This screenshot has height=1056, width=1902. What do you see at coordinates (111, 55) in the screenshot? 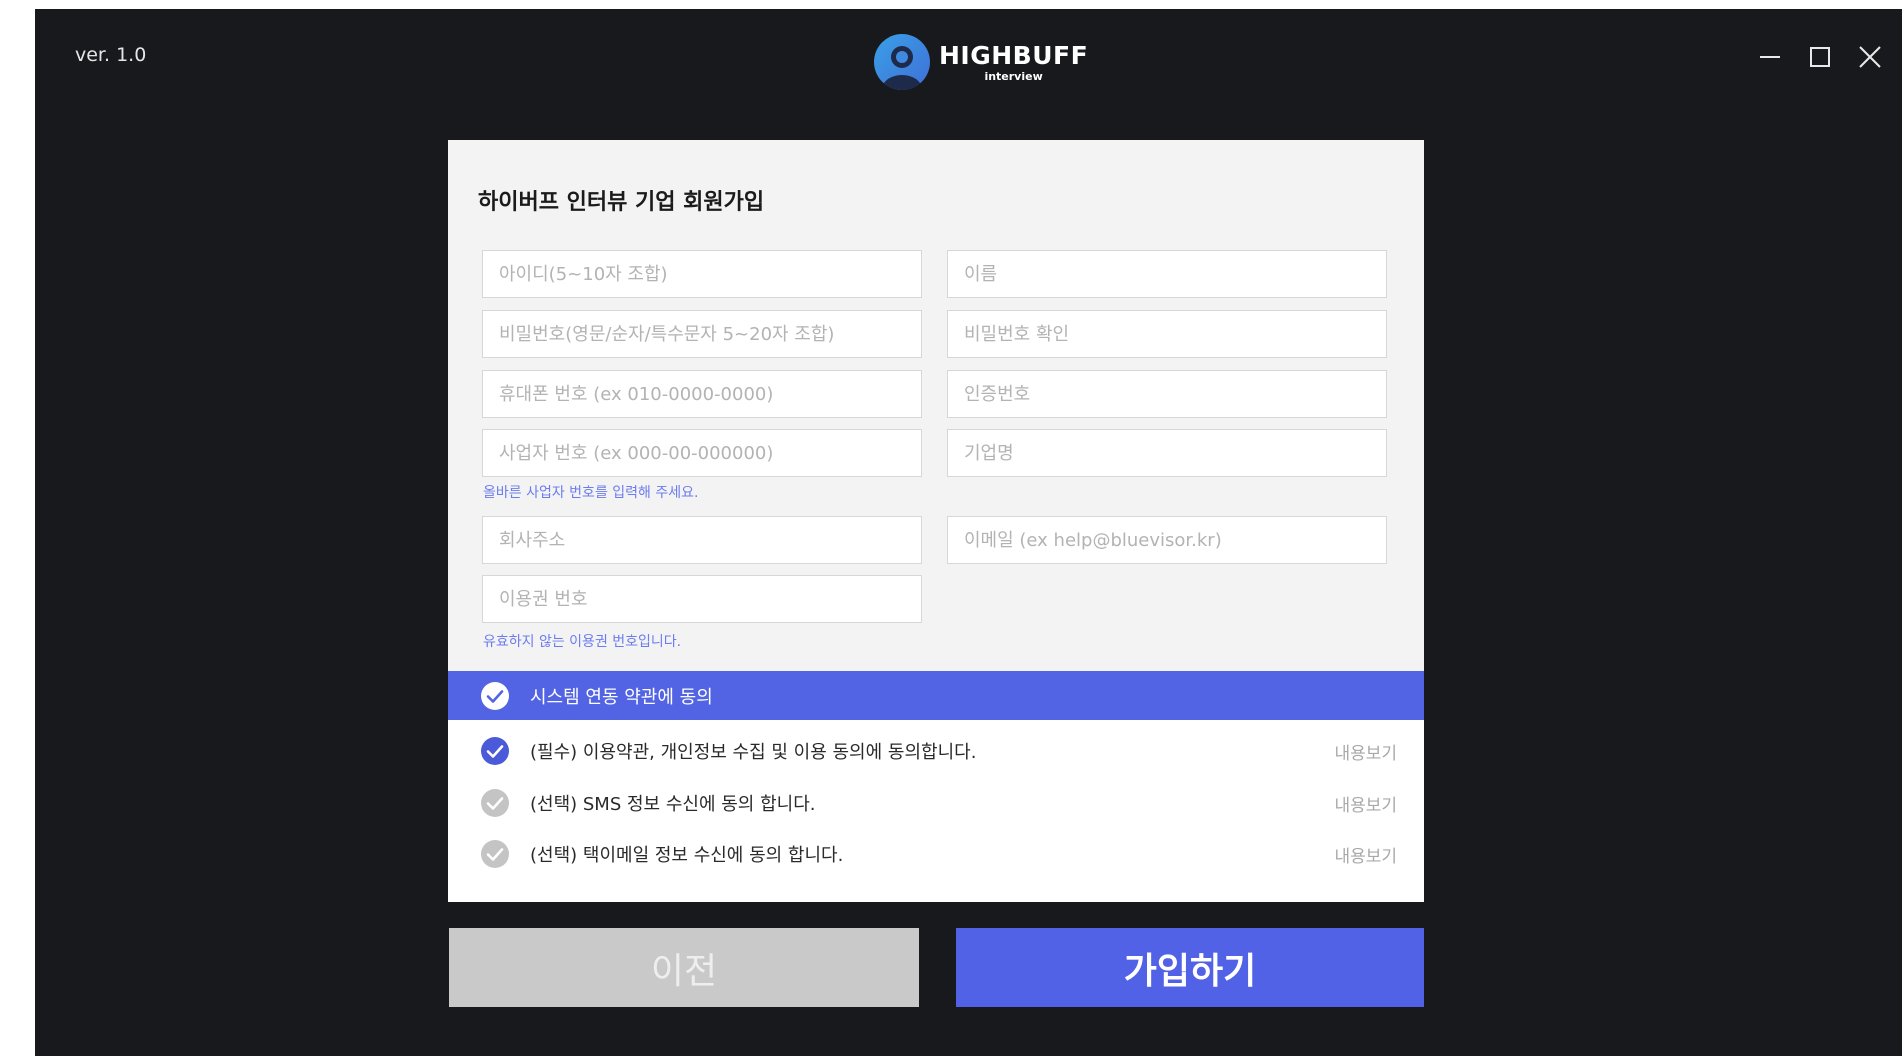
I see `version-label: ver. 1.0` at bounding box center [111, 55].